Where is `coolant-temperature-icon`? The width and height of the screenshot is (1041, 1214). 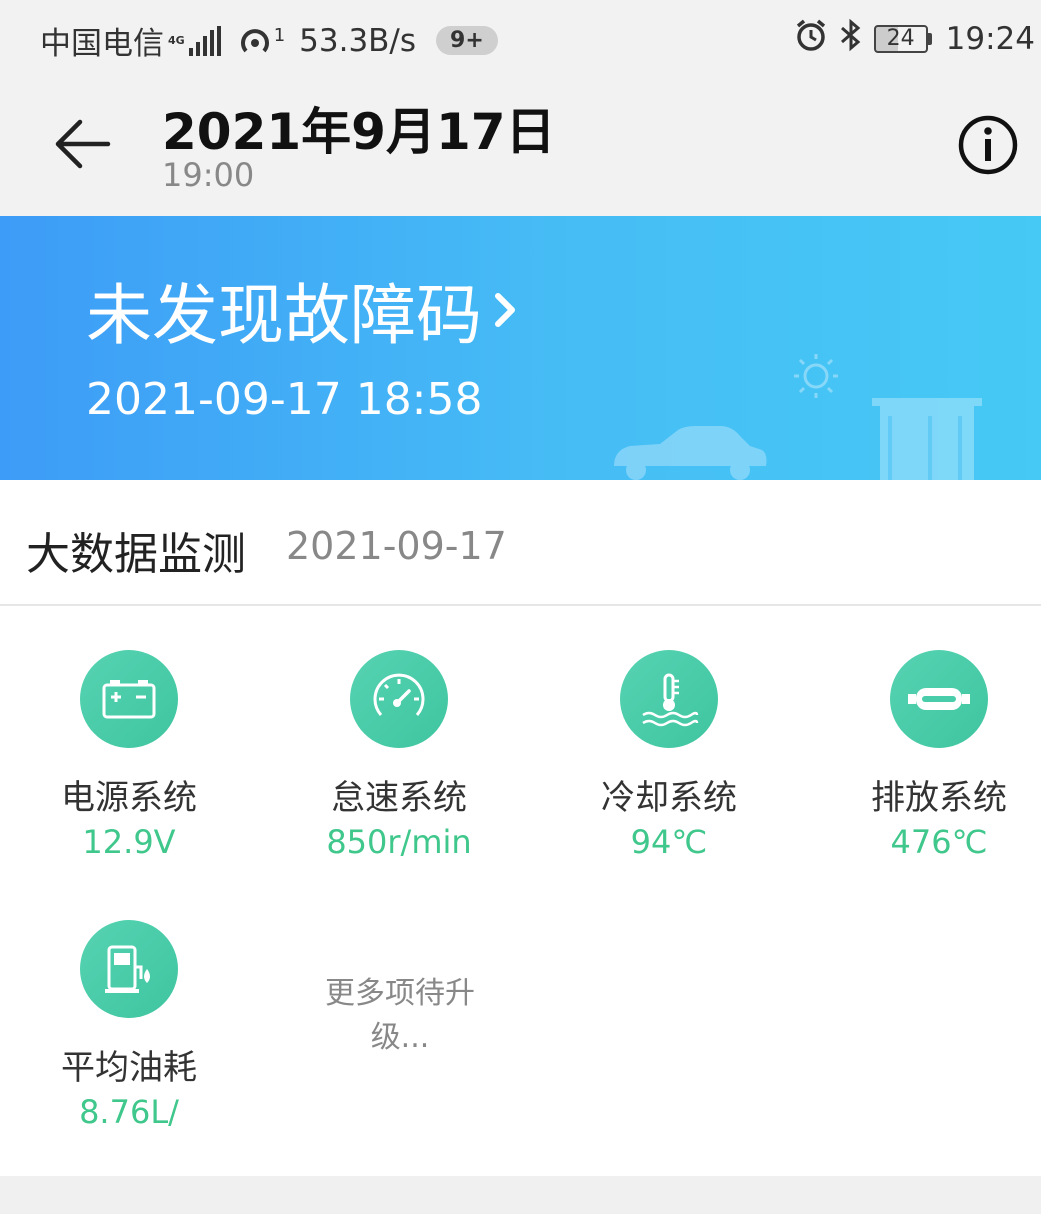 coolant-temperature-icon is located at coordinates (669, 699).